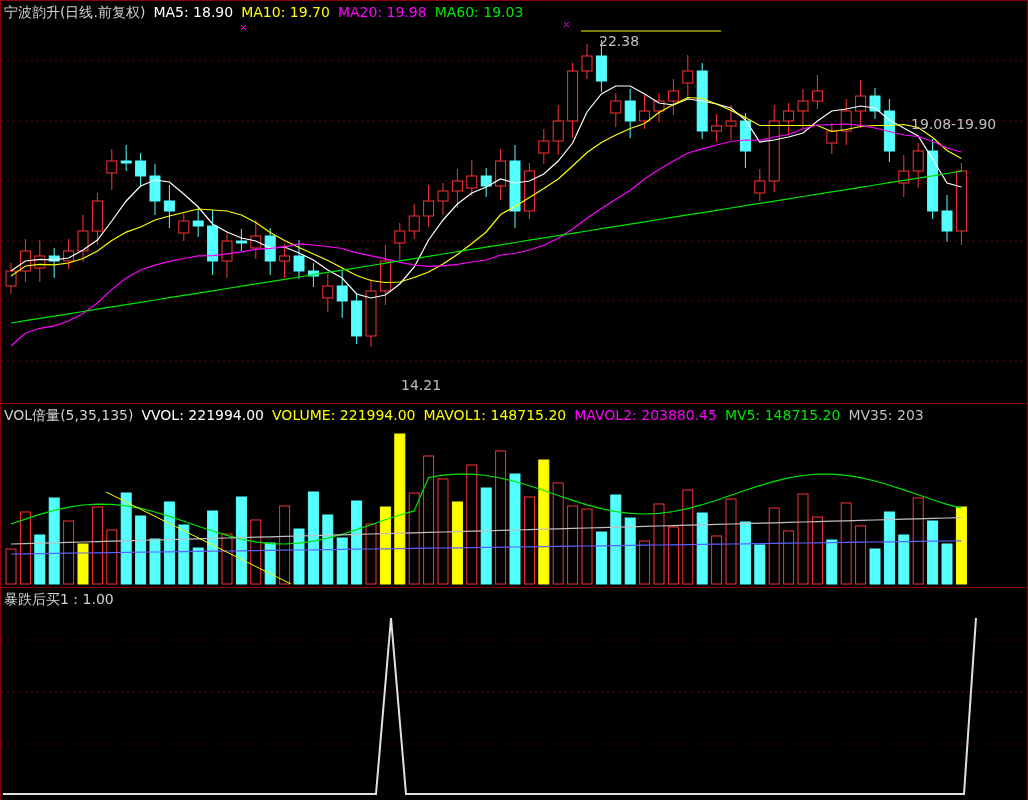  Describe the element at coordinates (203, 415) in the screenshot. I see `indicator-value: VVOL: 221994.00` at that location.